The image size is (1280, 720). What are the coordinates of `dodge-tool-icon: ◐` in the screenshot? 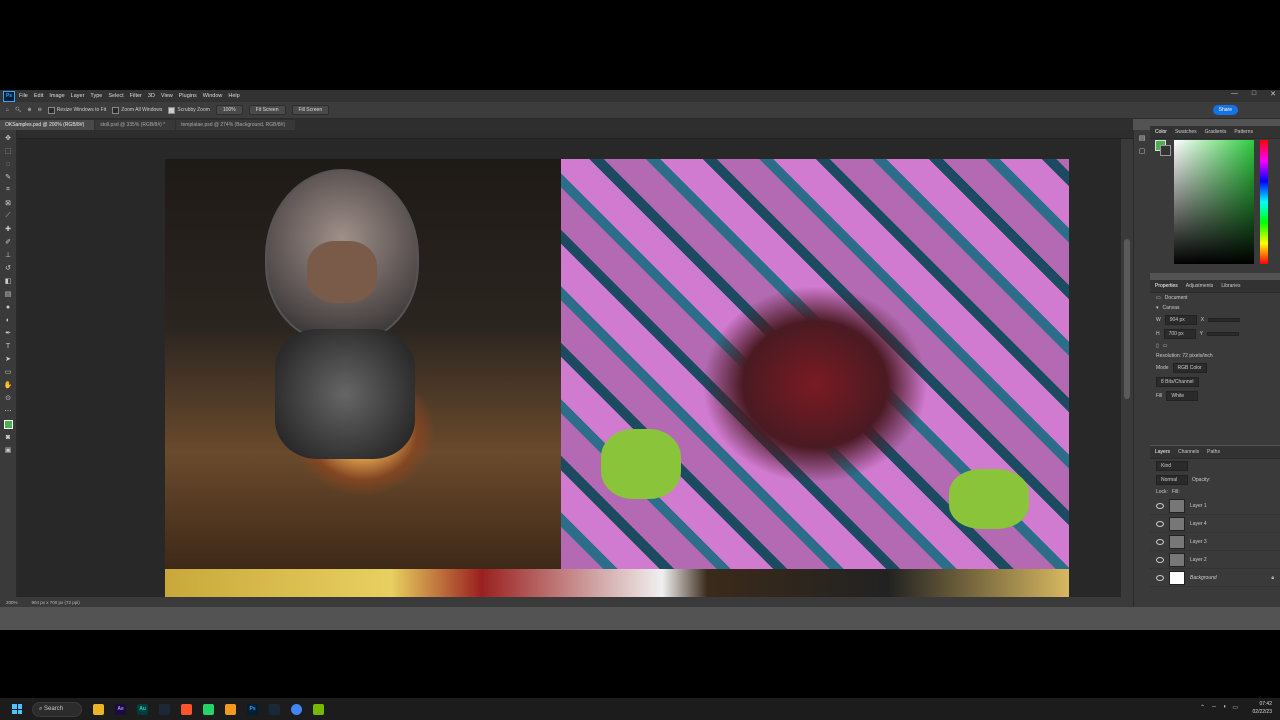 It's located at (8, 320).